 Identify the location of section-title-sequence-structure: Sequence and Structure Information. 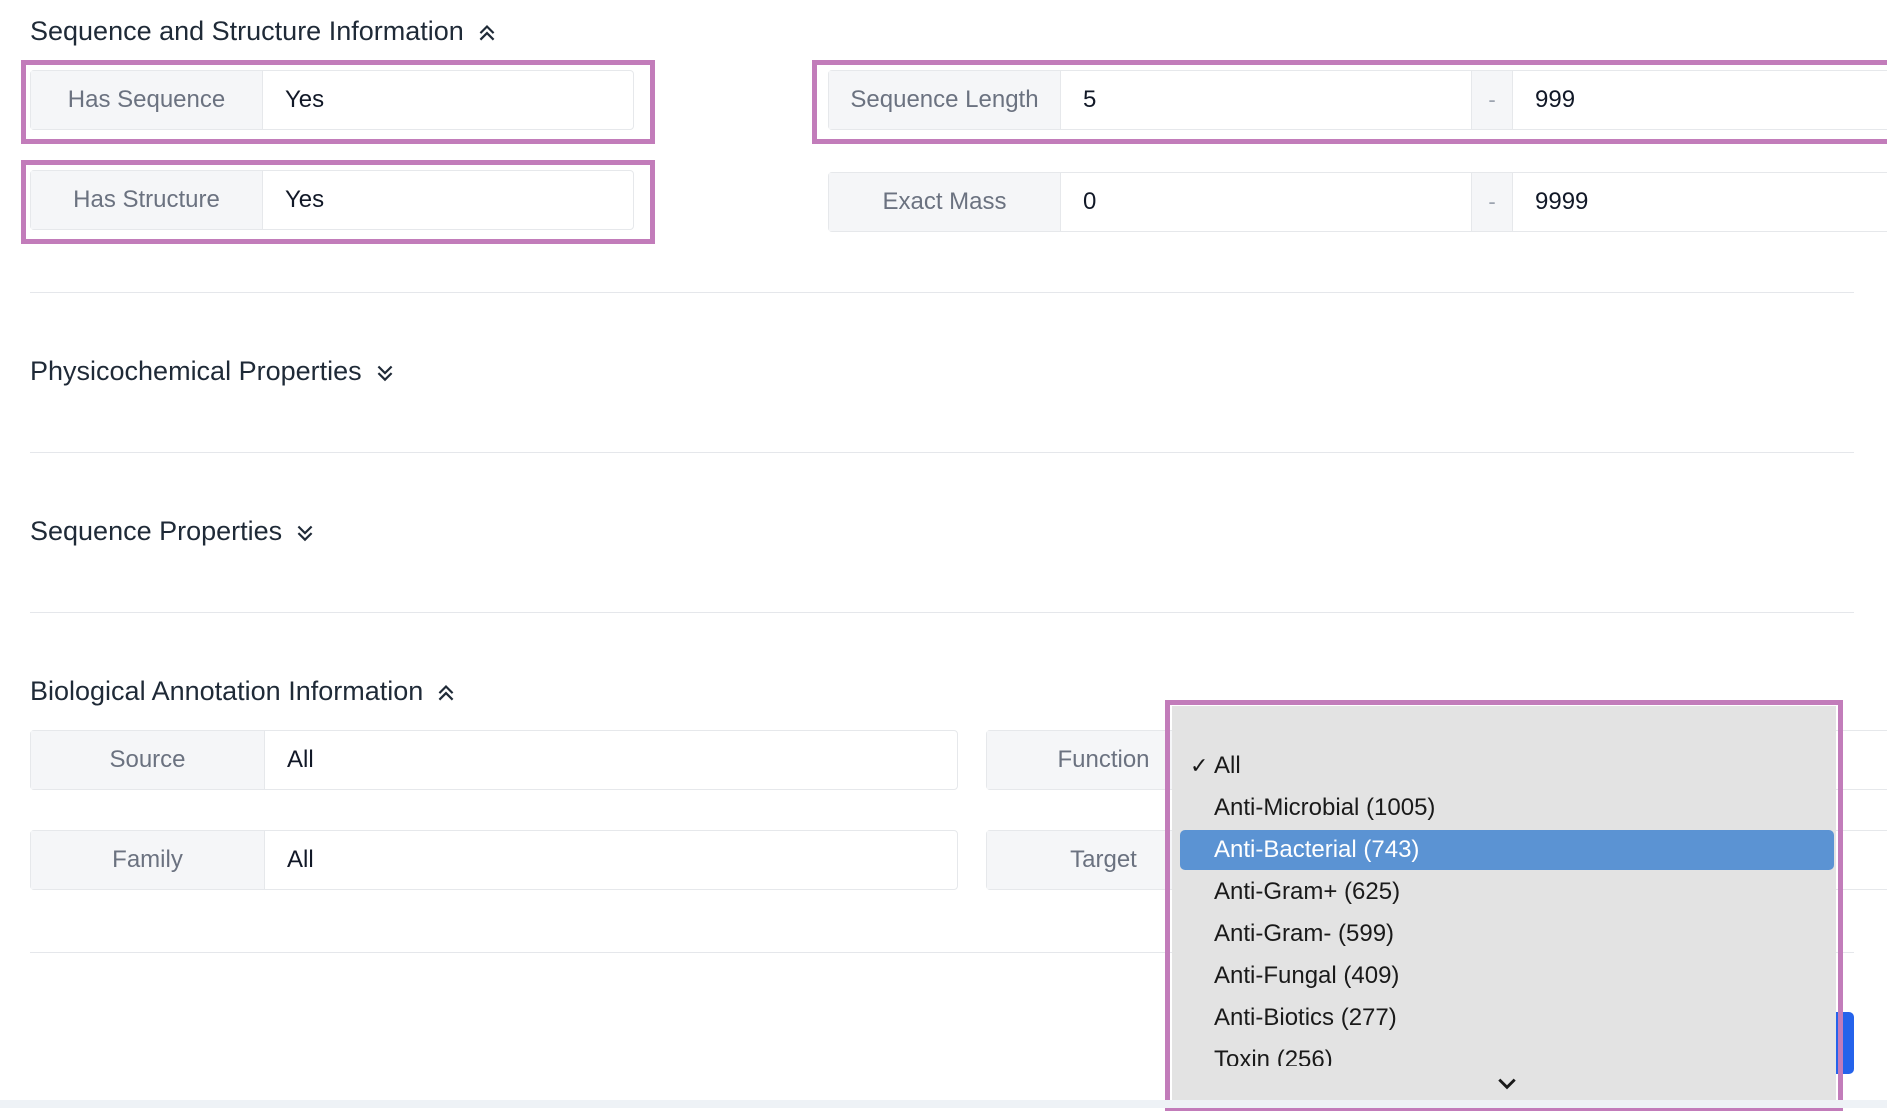
(264, 31).